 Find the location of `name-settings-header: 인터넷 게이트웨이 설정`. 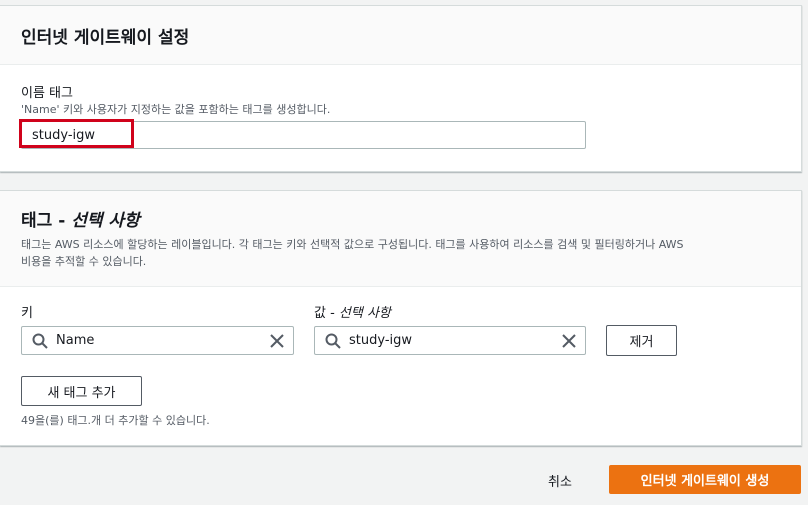

name-settings-header: 인터넷 게이트웨이 설정 is located at coordinates (400, 35).